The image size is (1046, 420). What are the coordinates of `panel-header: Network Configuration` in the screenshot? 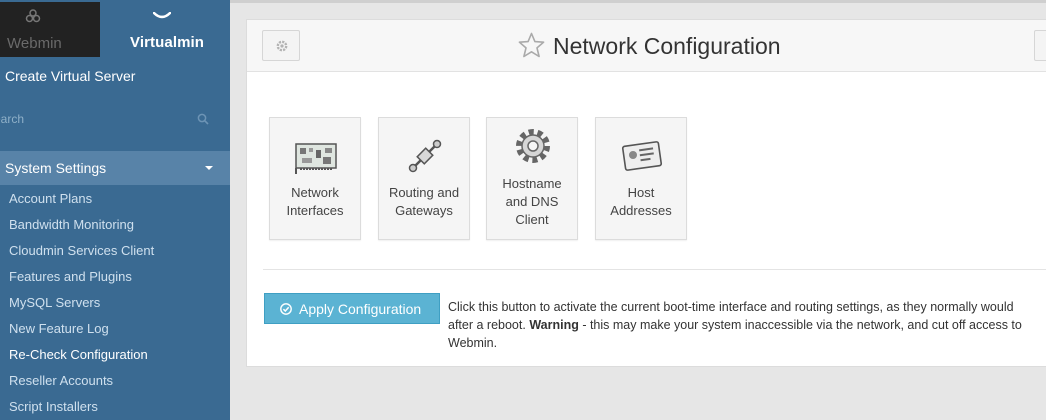 It's located at (646, 46).